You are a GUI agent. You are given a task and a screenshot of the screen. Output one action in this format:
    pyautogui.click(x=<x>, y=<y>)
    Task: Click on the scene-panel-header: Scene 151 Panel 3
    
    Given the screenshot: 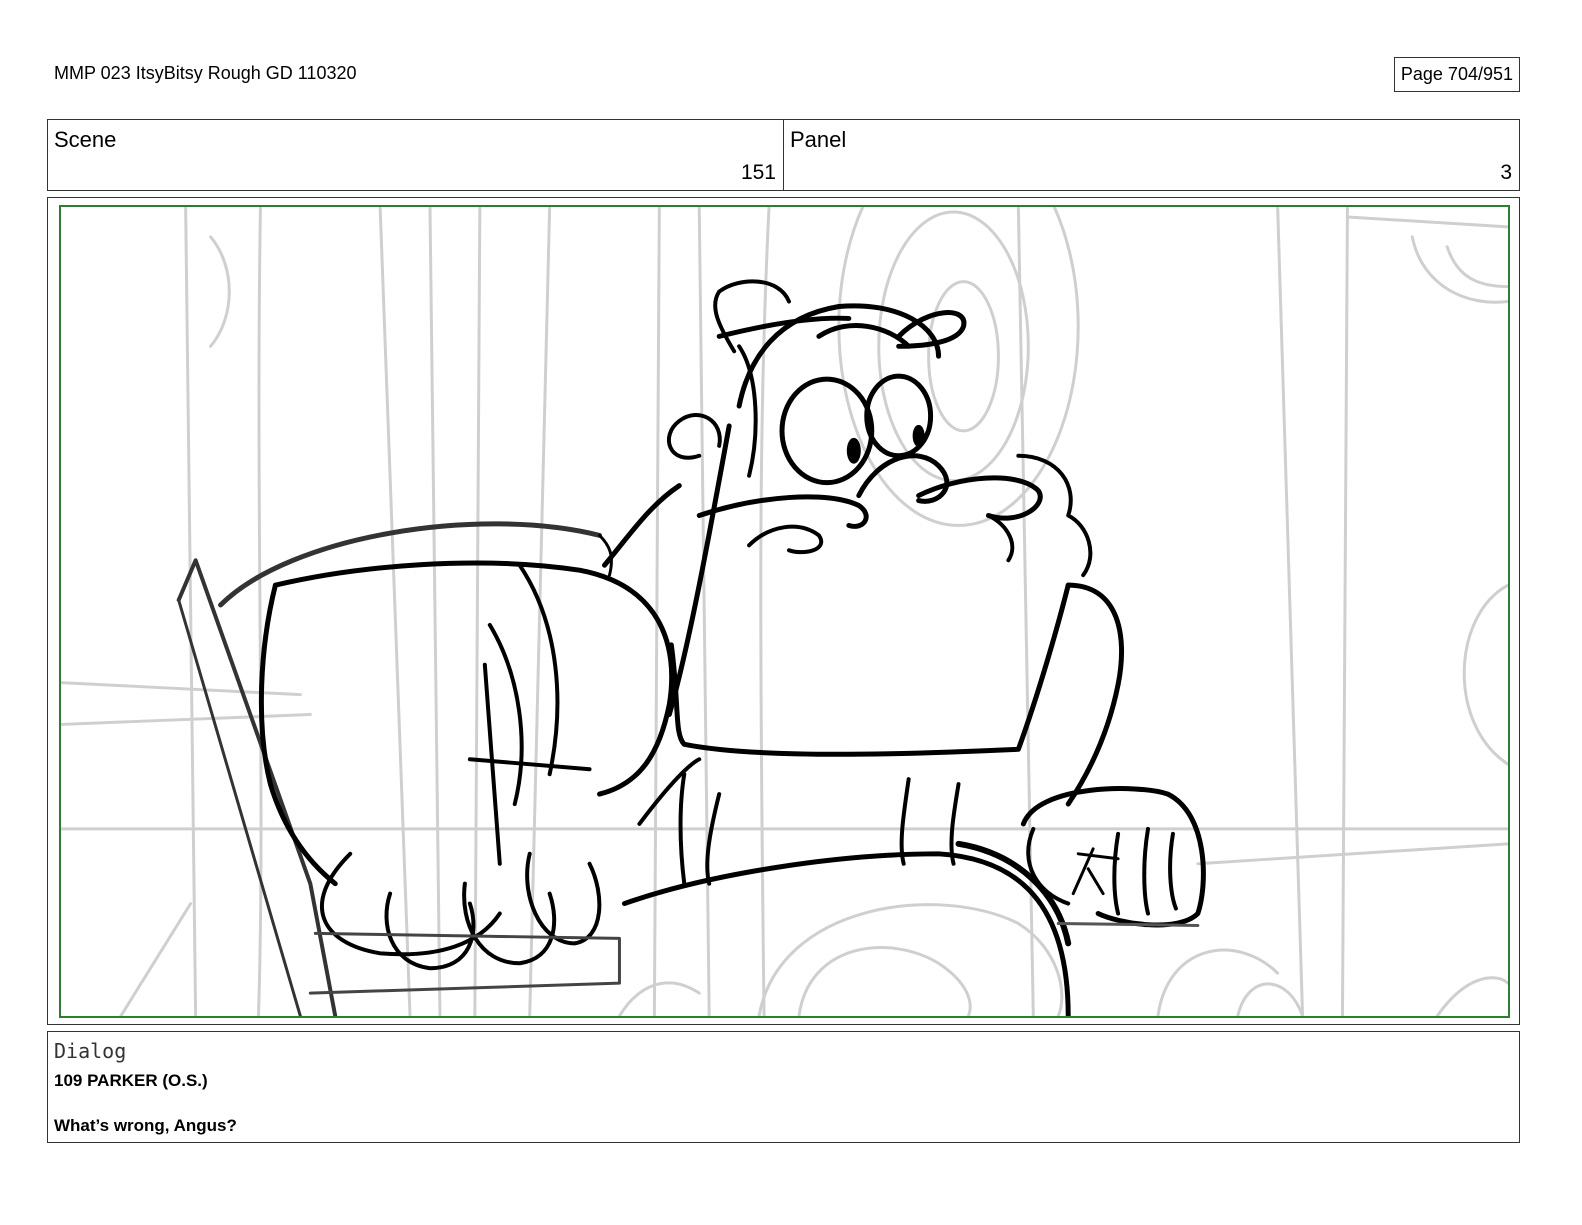 What is the action you would take?
    pyautogui.click(x=783, y=155)
    